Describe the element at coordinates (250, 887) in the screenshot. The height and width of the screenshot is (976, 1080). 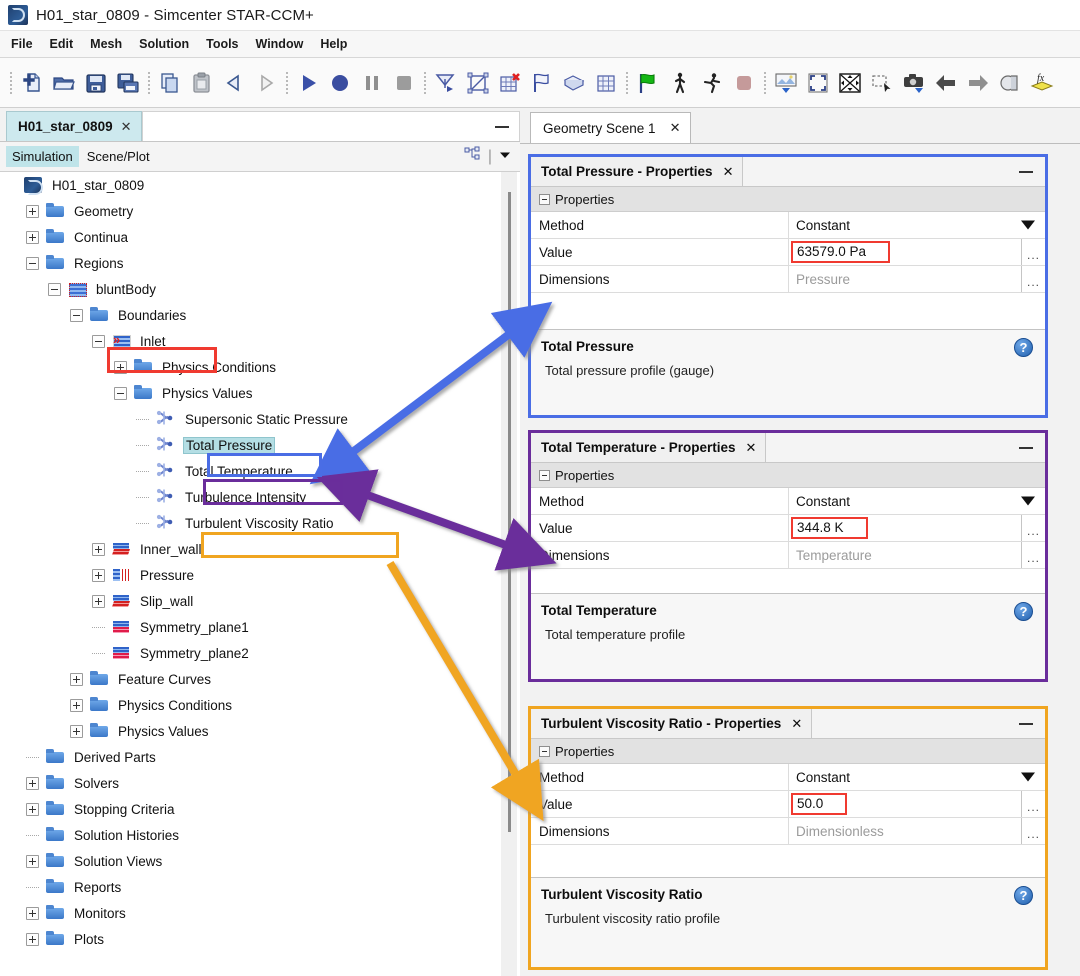
I see `tree-item-reports: Reports` at that location.